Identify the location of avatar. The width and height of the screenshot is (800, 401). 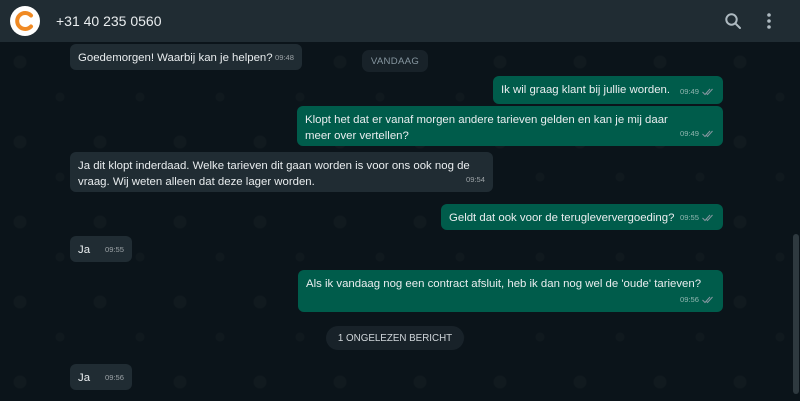
(25, 21).